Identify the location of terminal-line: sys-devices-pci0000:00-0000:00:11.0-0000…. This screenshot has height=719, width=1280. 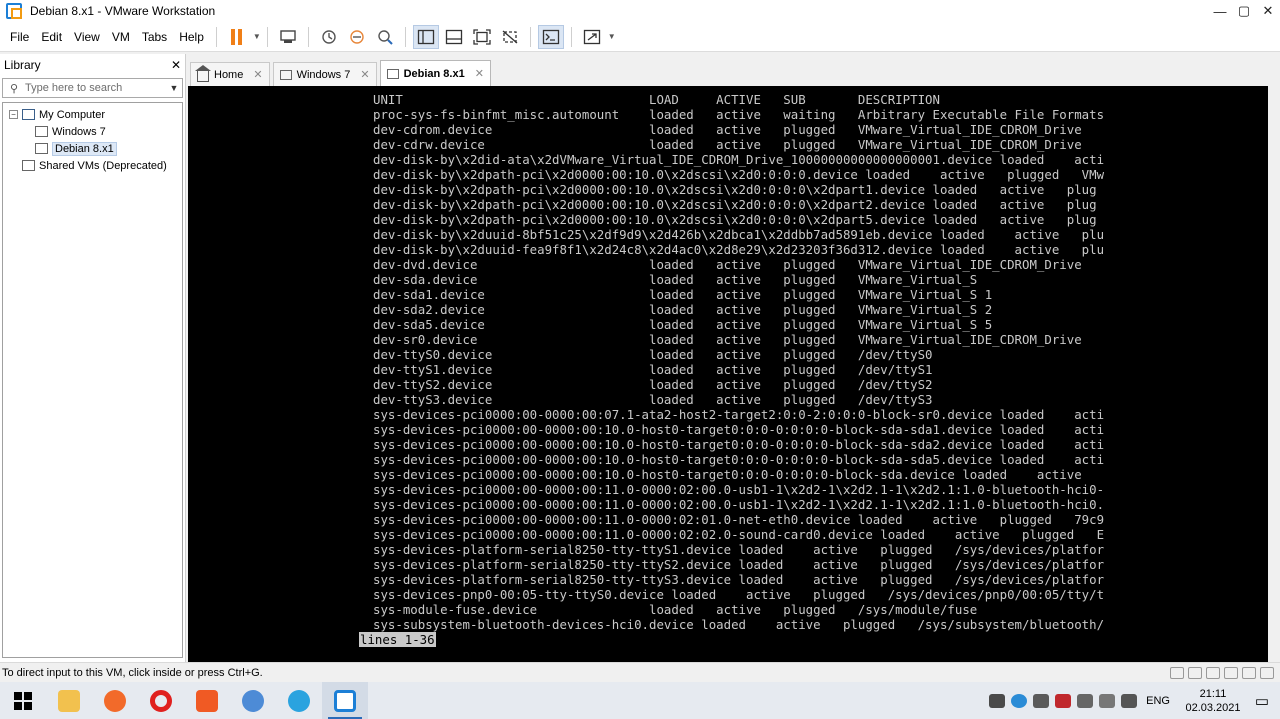
(739, 519).